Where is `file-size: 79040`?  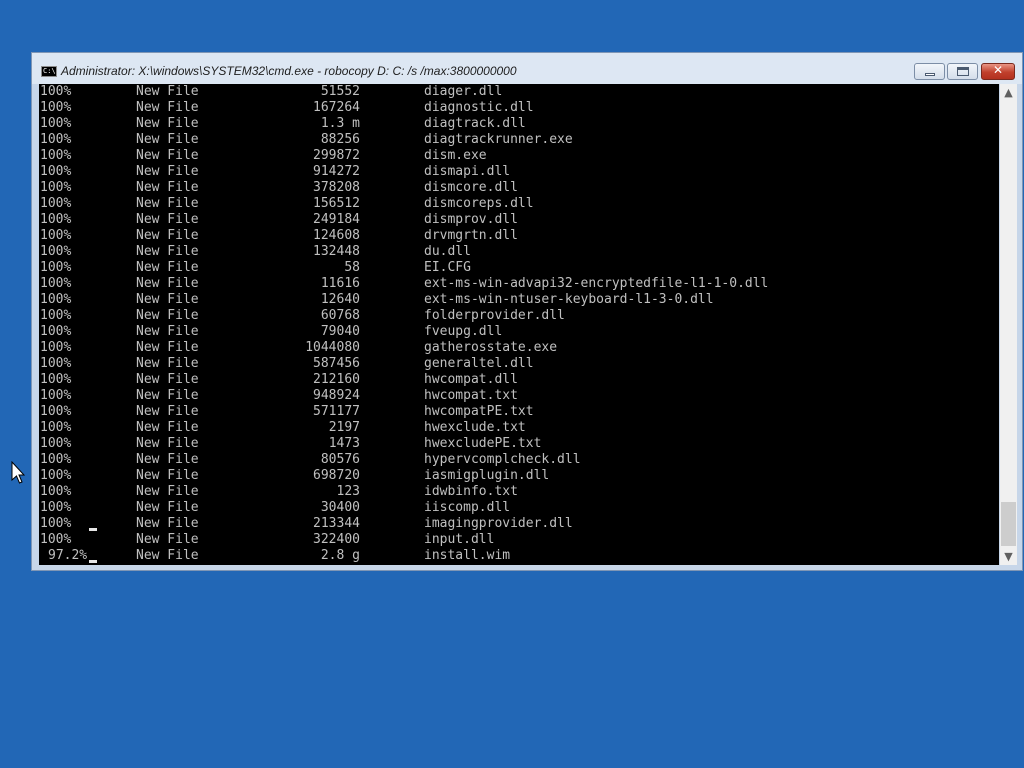 file-size: 79040 is located at coordinates (340, 331).